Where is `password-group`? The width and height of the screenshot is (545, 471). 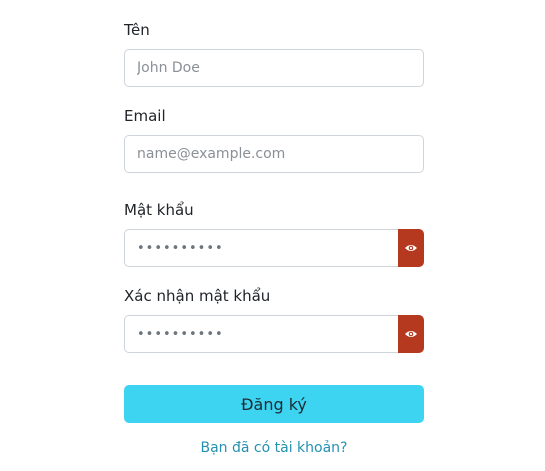 password-group is located at coordinates (274, 248).